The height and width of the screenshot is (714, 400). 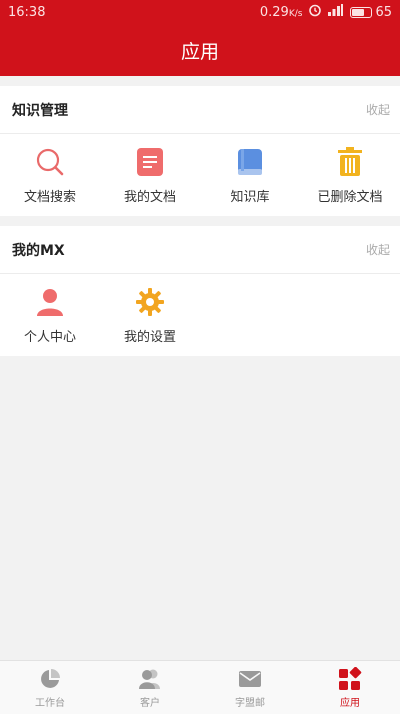 What do you see at coordinates (149, 337) in the screenshot?
I see `app-label: 我的设置` at bounding box center [149, 337].